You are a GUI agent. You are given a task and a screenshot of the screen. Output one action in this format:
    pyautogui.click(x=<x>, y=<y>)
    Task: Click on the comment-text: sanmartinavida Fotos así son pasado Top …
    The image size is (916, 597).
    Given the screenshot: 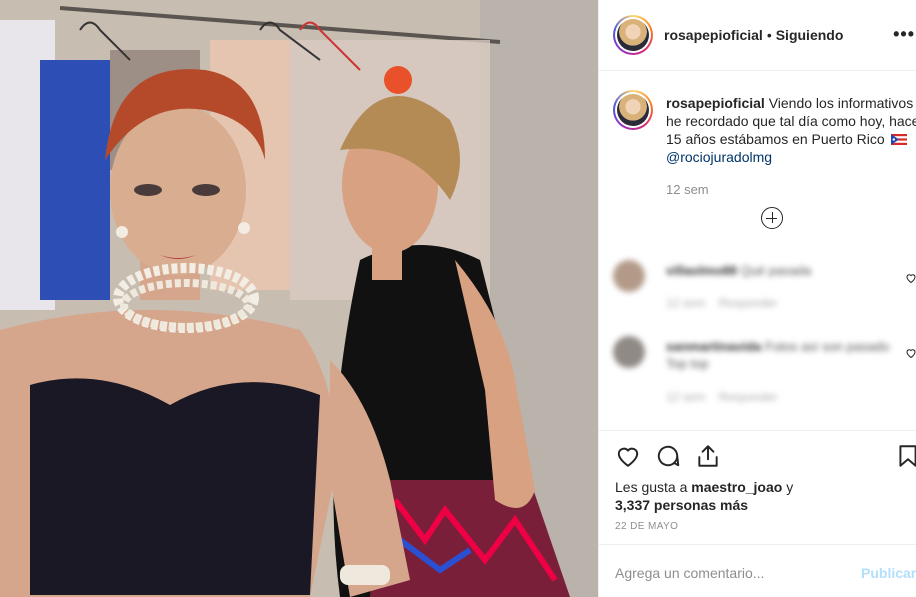 What is the action you would take?
    pyautogui.click(x=781, y=355)
    